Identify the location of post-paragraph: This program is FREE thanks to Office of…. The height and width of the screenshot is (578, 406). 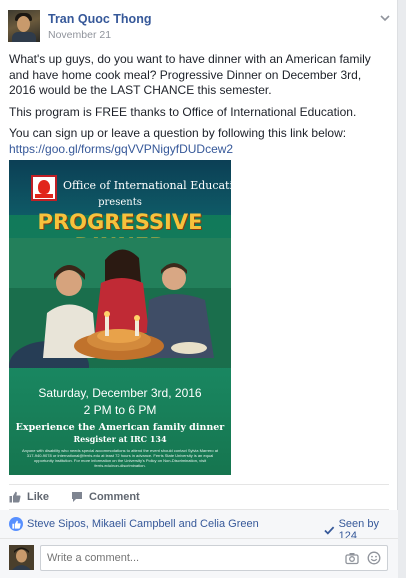
(183, 111).